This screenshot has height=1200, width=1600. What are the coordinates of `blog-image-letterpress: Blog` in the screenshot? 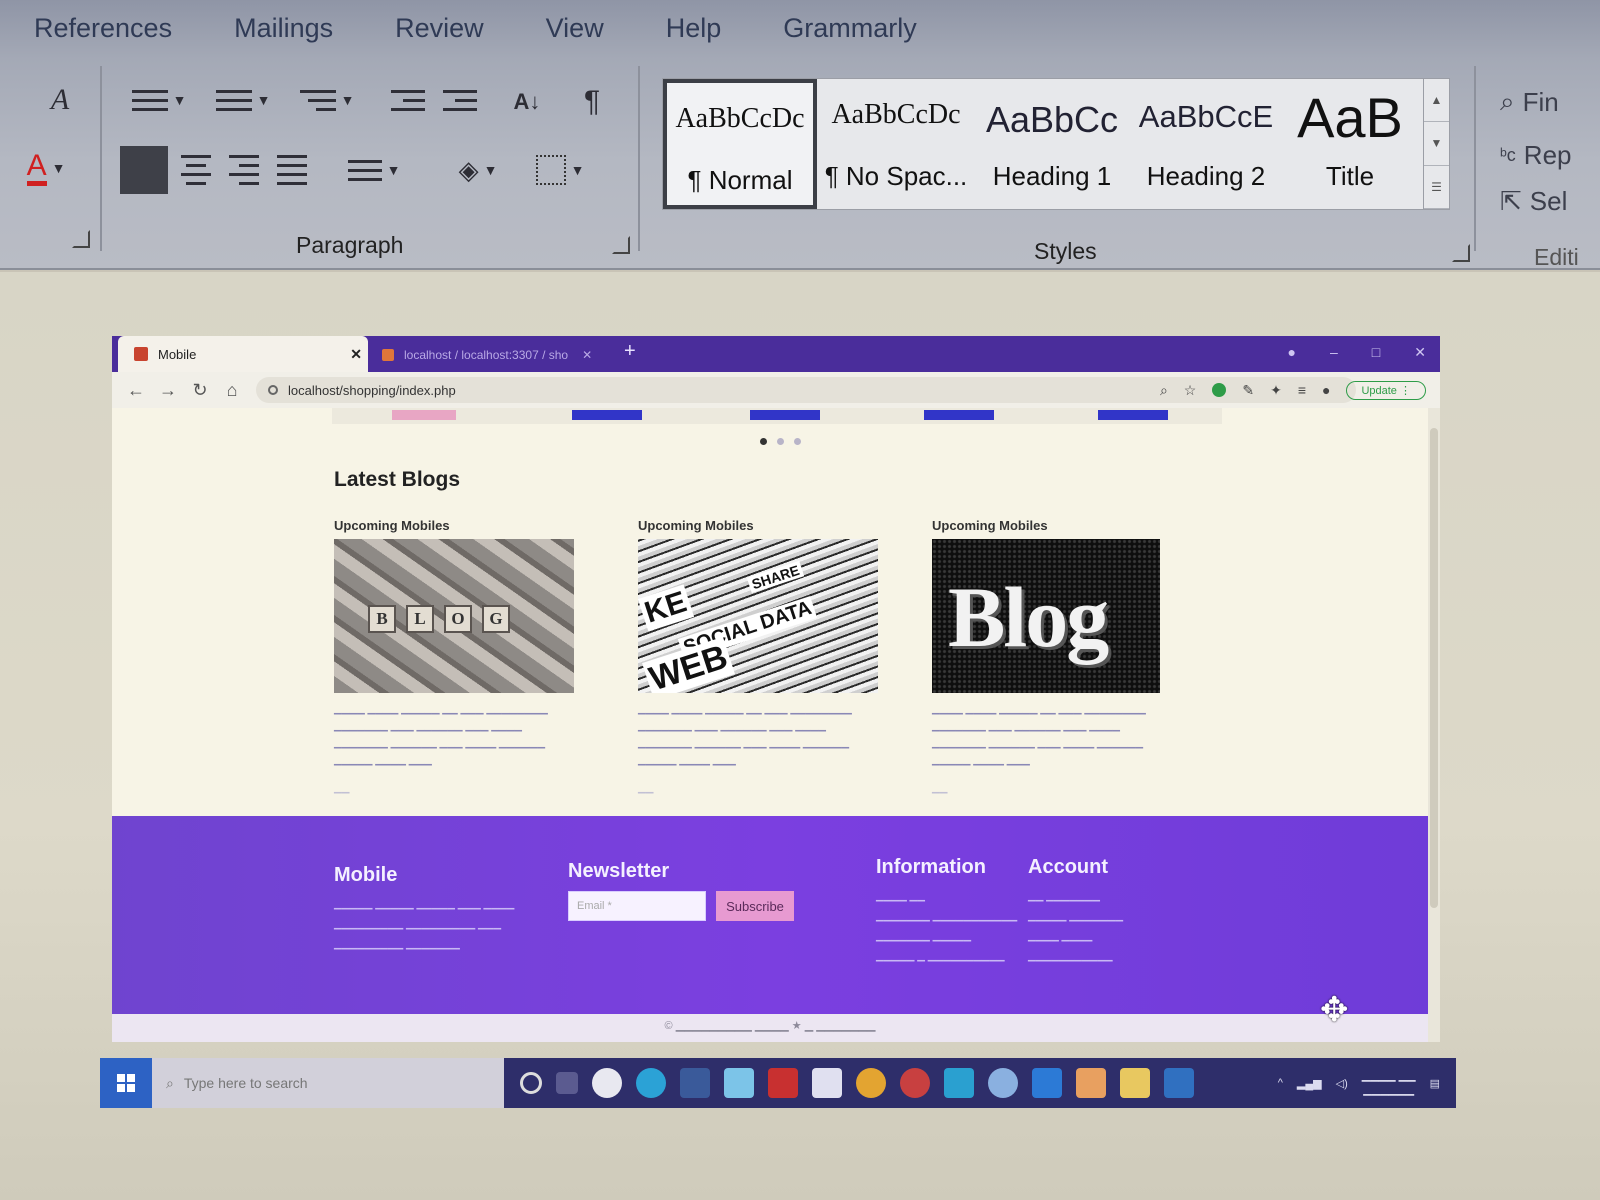 It's located at (1046, 616).